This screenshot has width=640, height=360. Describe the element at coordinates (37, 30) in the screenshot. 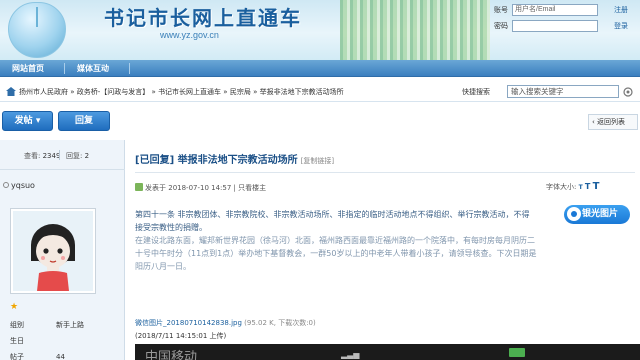

I see `mouse-logo-icon` at that location.